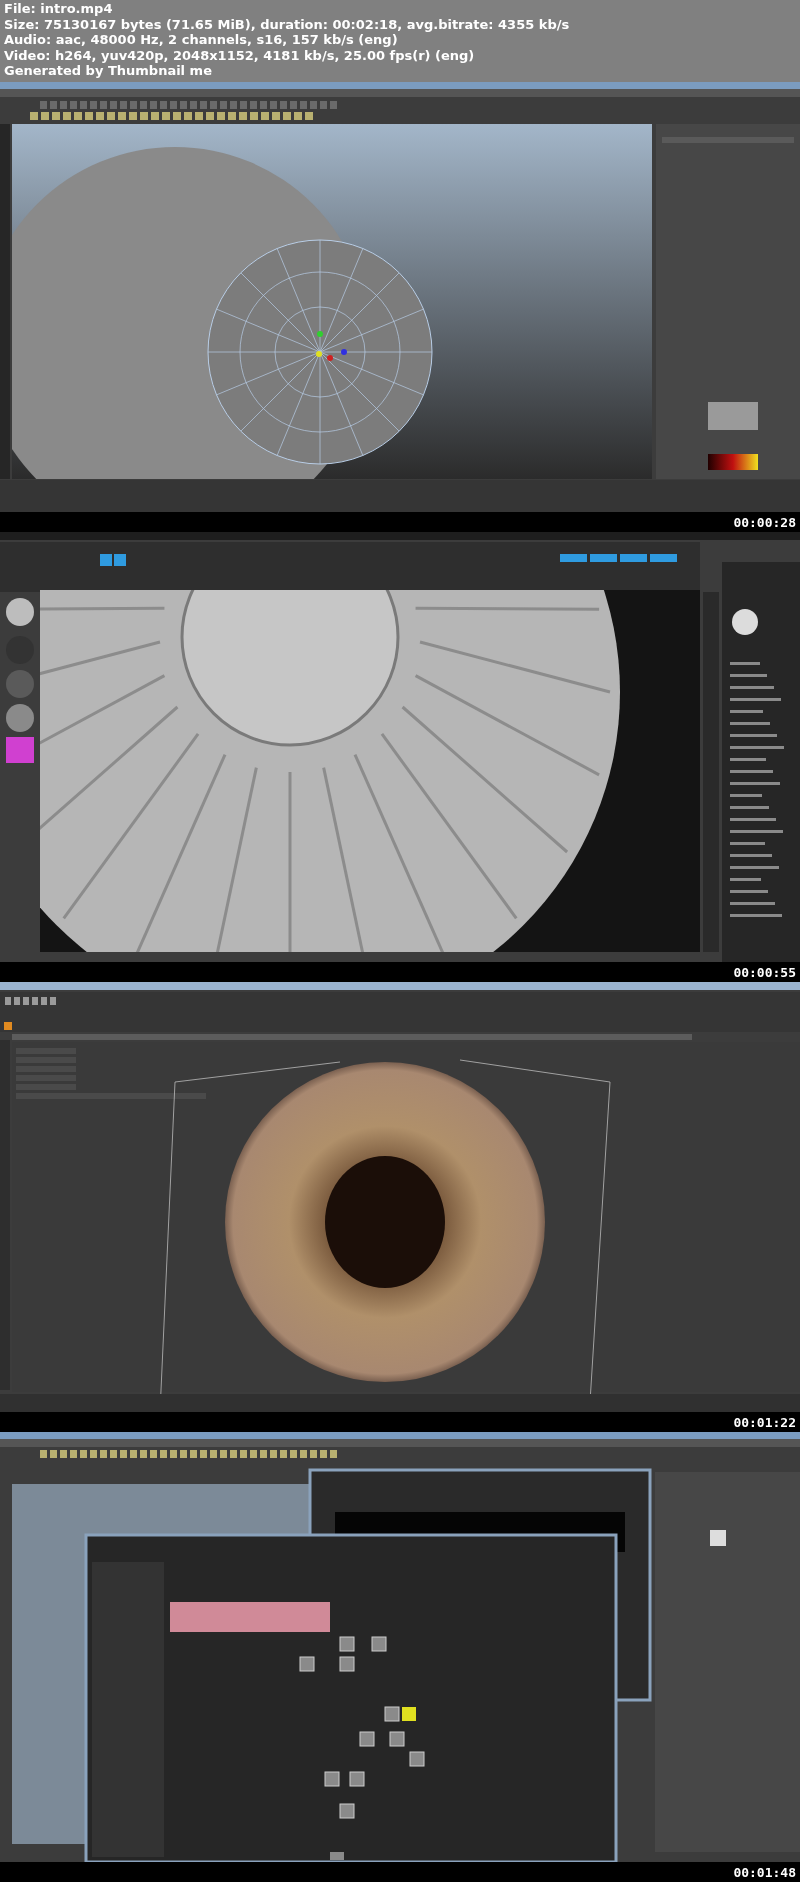  What do you see at coordinates (764, 1422) in the screenshot?
I see `timestamp: 00:01:22` at bounding box center [764, 1422].